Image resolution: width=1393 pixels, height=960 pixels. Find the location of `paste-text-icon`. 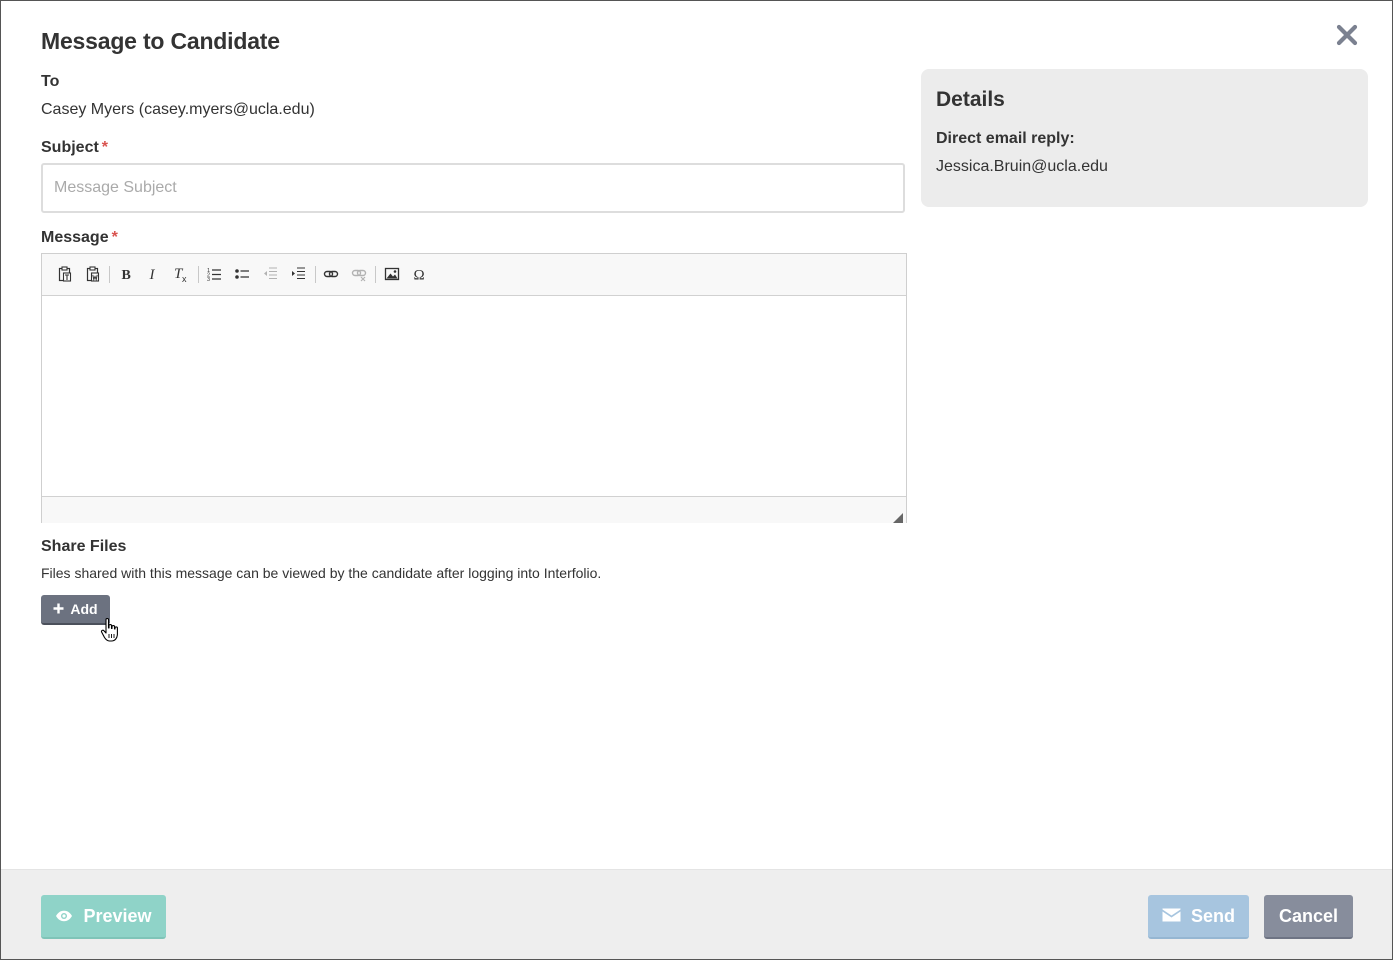

paste-text-icon is located at coordinates (65, 274).